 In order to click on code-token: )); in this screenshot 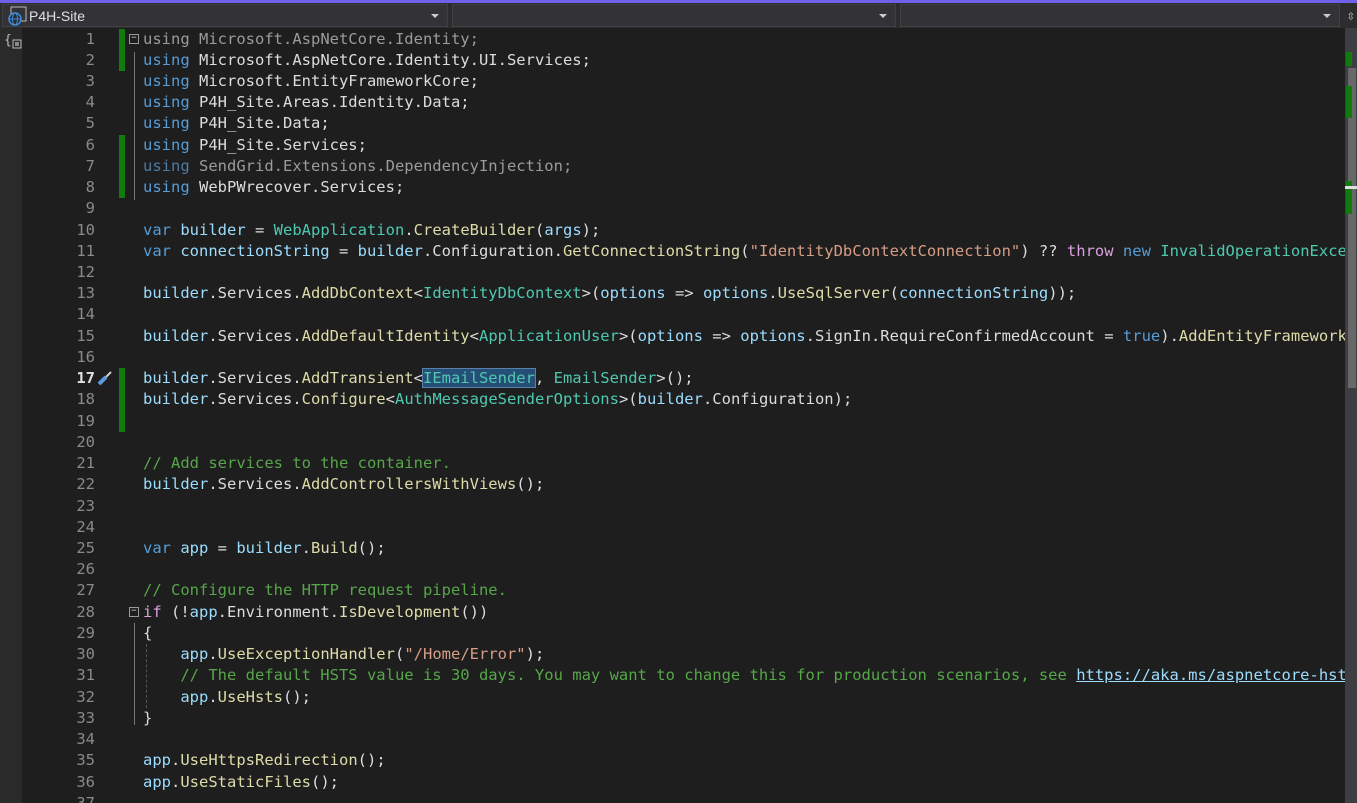, I will do `click(1062, 293)`.